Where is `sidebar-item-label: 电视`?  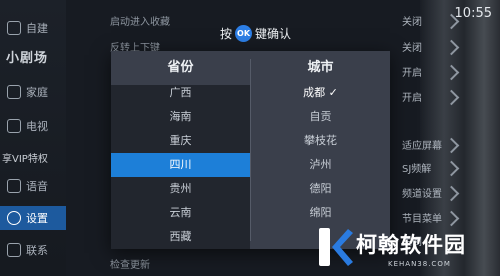
sidebar-item-label: 电视 is located at coordinates (37, 126).